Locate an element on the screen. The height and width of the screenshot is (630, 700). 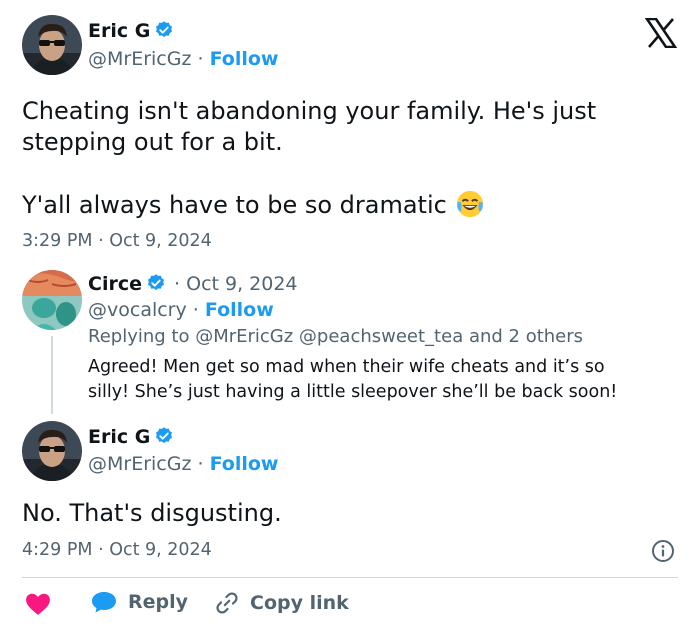
avatar-circe is located at coordinates (52, 300).